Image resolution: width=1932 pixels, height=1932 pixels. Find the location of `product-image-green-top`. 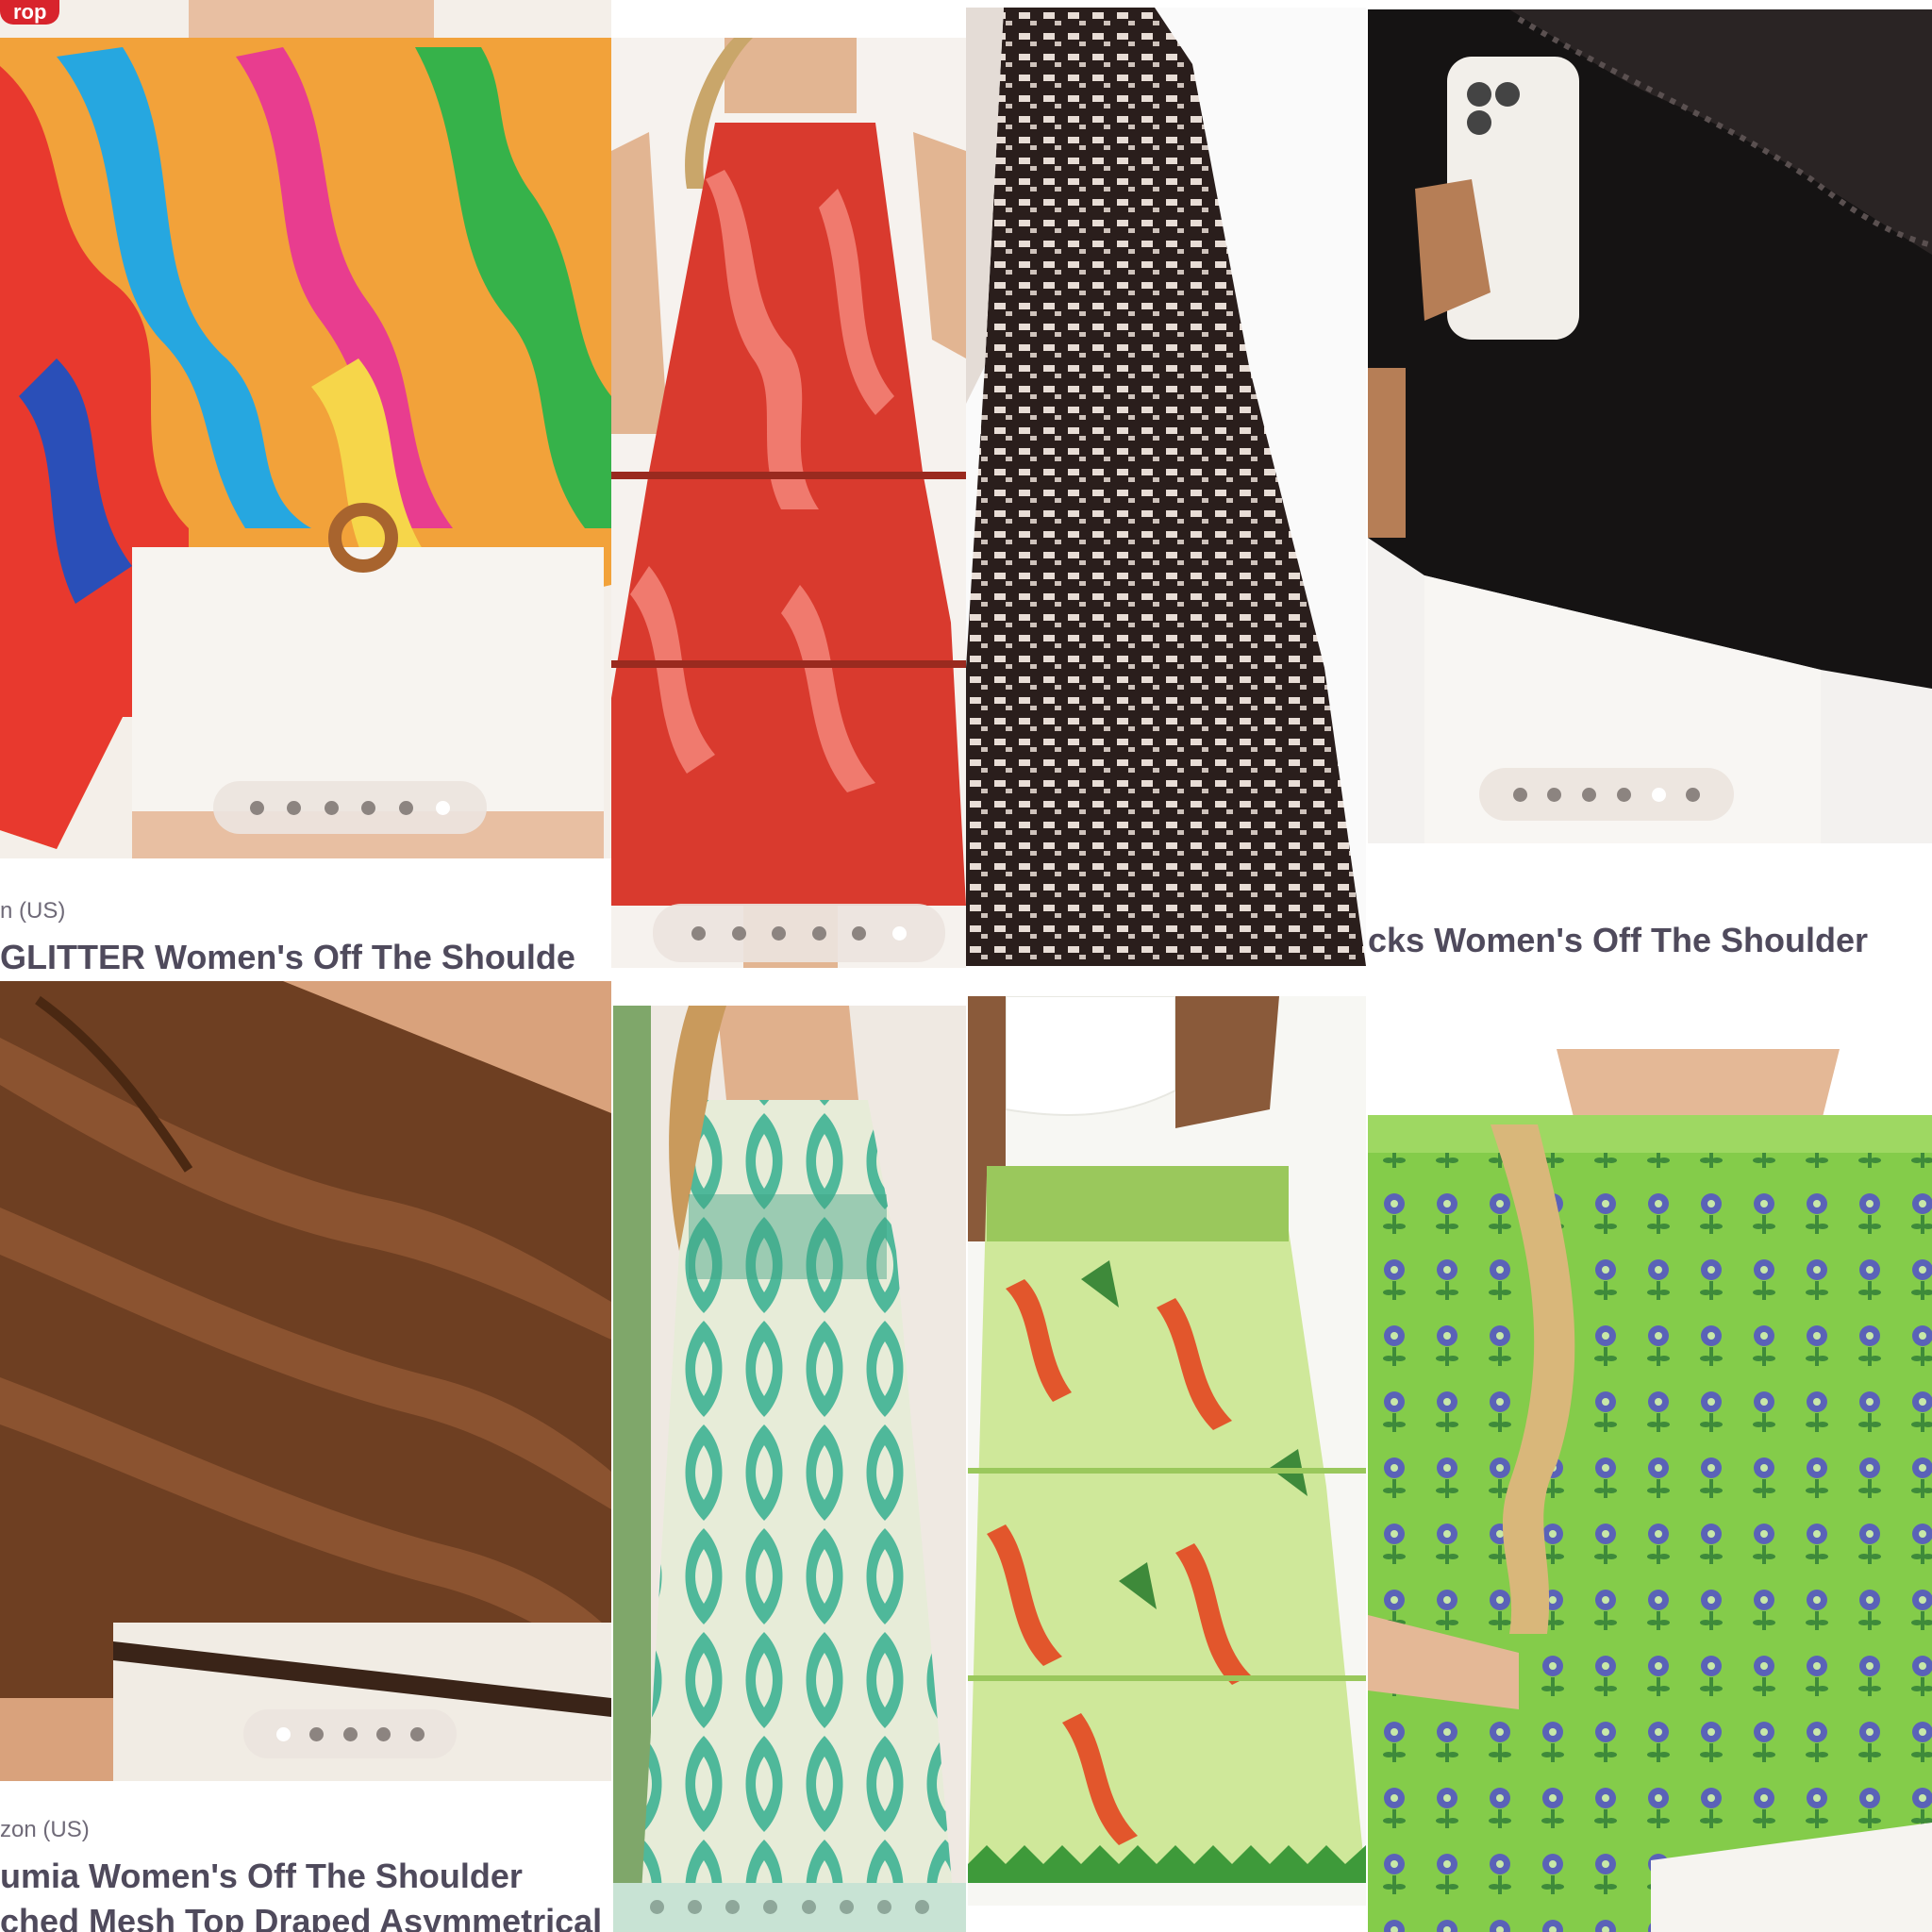

product-image-green-top is located at coordinates (1650, 1491).